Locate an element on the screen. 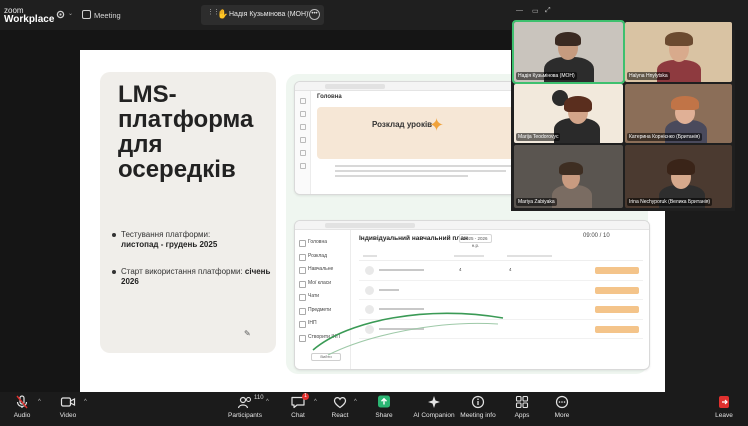 The image size is (748, 426). table-header is located at coordinates (501, 256).